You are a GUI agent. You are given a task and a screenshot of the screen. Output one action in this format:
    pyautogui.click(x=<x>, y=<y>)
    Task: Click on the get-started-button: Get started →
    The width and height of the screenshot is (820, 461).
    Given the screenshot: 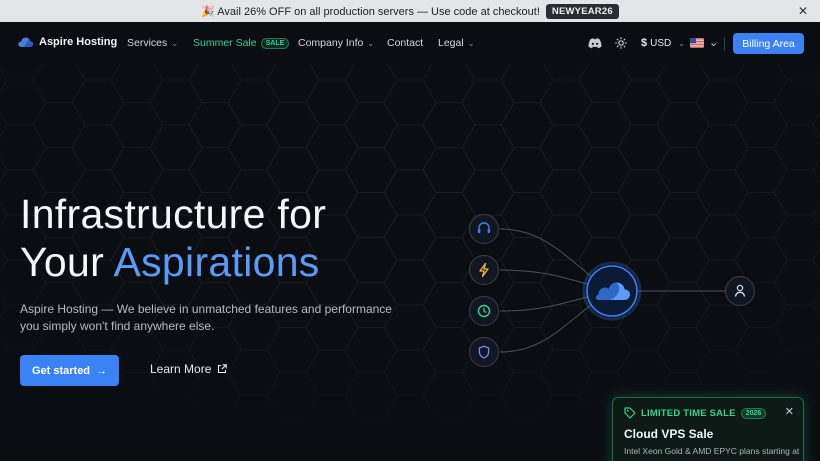 What is the action you would take?
    pyautogui.click(x=69, y=370)
    